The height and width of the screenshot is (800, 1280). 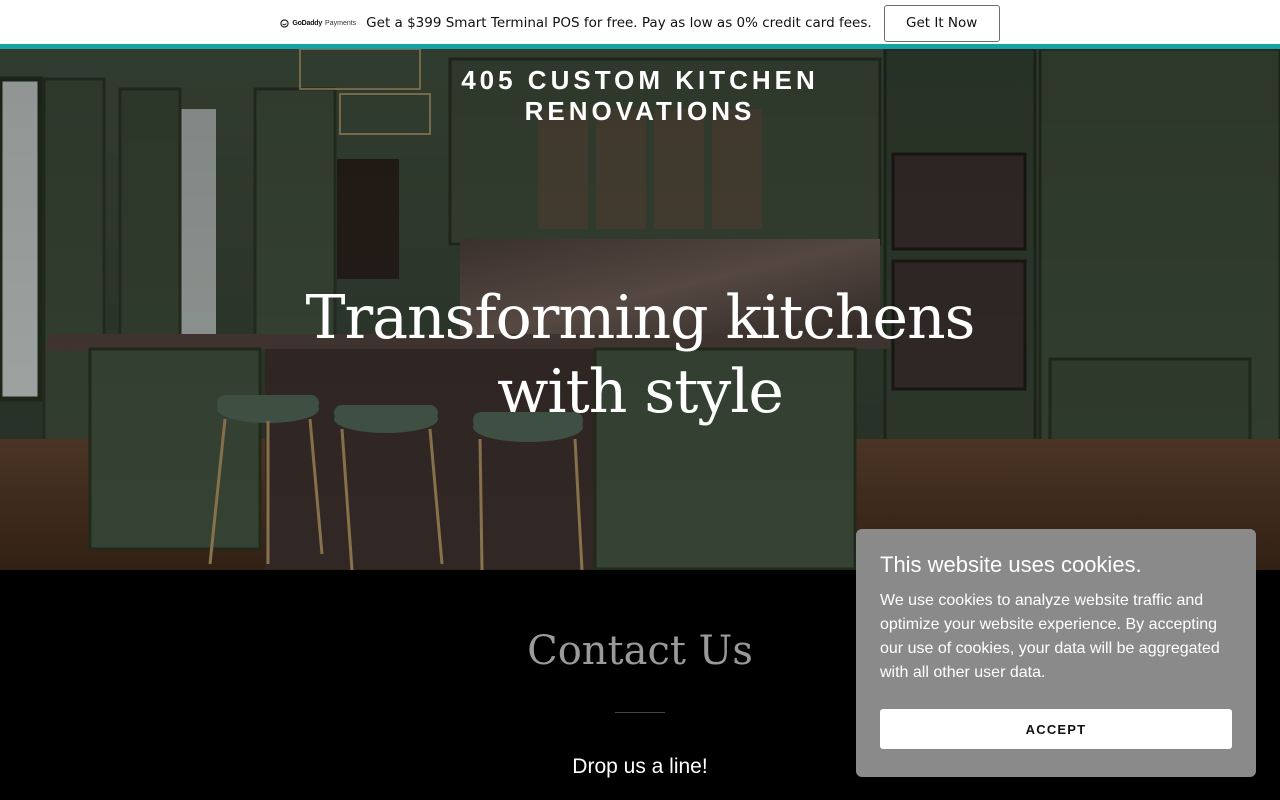 I want to click on site-title: 405 CUSTOM KITCHEN RENOVATIONS, so click(x=640, y=96).